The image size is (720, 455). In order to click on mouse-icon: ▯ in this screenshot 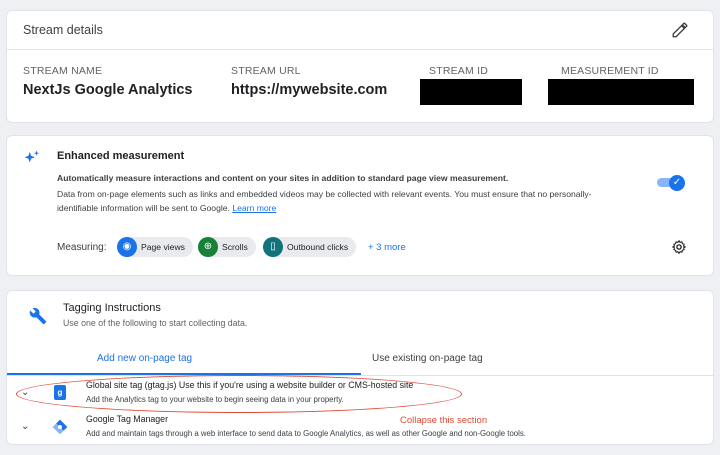, I will do `click(273, 247)`.